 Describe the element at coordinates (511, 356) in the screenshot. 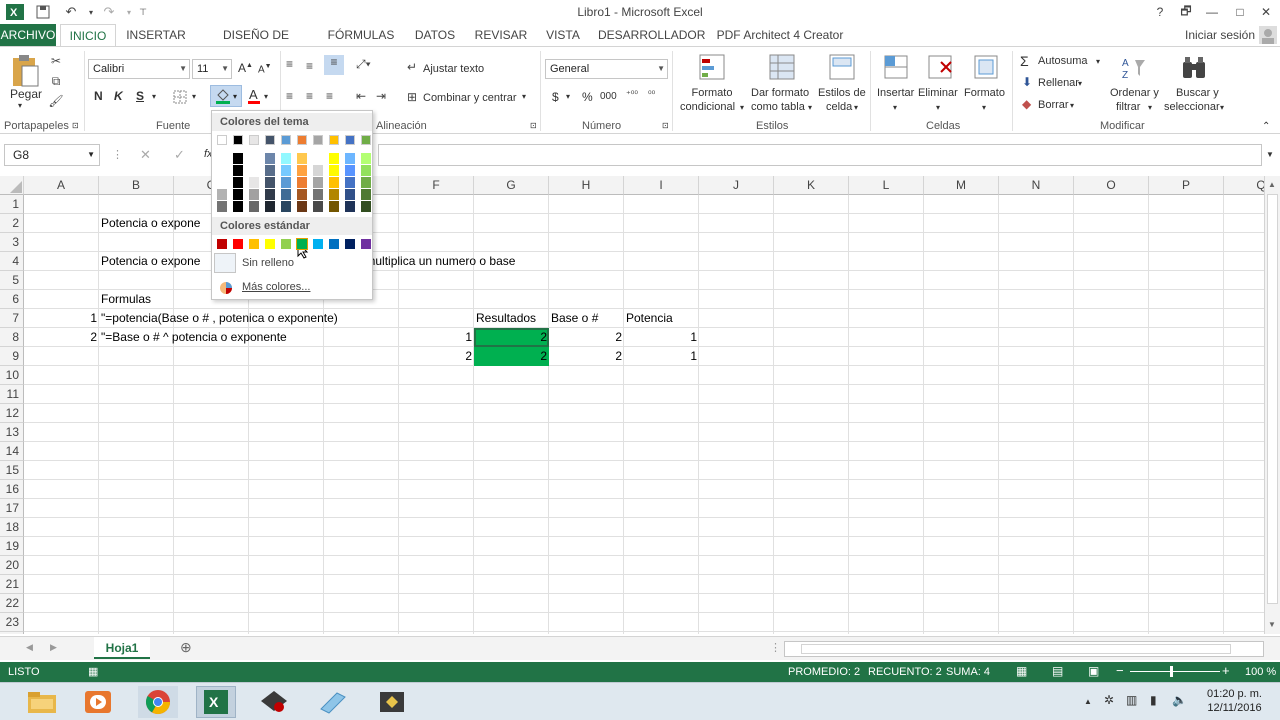

I see `cell-g9: 2` at that location.